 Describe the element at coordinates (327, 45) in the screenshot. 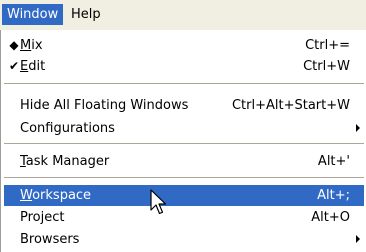

I see `menu-item-shortcut: Ctrl+=` at that location.